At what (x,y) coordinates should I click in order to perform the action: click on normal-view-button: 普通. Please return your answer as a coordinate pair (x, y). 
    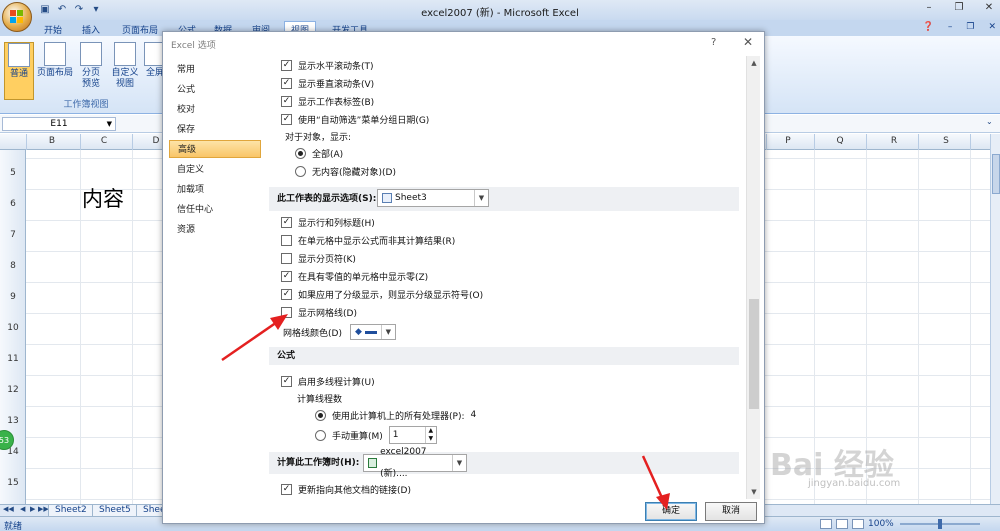
    Looking at the image, I should click on (19, 71).